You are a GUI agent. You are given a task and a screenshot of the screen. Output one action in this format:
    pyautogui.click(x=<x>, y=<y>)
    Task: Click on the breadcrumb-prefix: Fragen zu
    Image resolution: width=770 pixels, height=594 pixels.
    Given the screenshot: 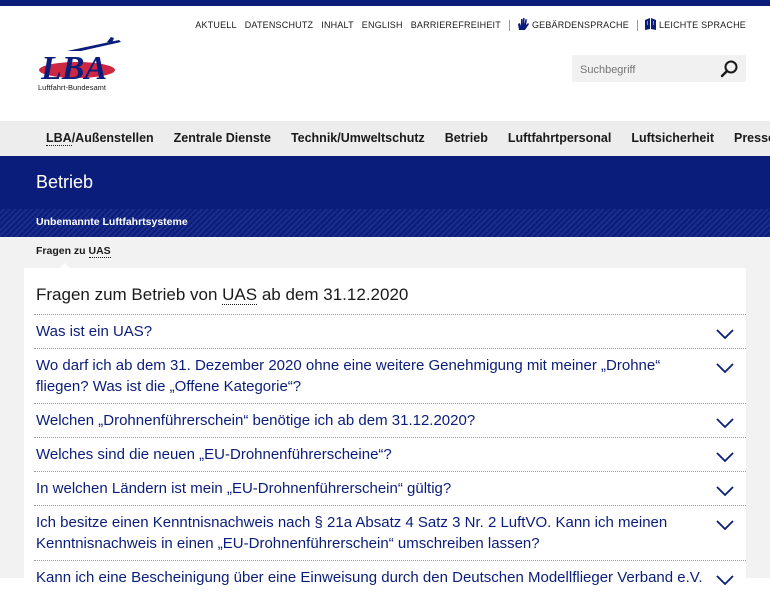 What is the action you would take?
    pyautogui.click(x=62, y=251)
    